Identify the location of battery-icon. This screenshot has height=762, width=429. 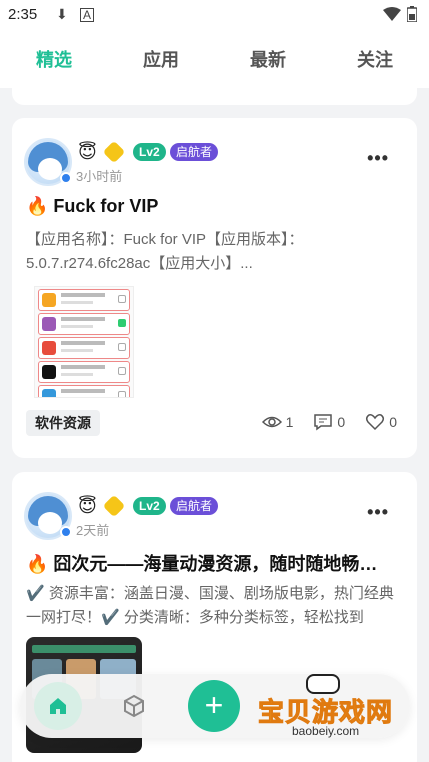
(412, 14).